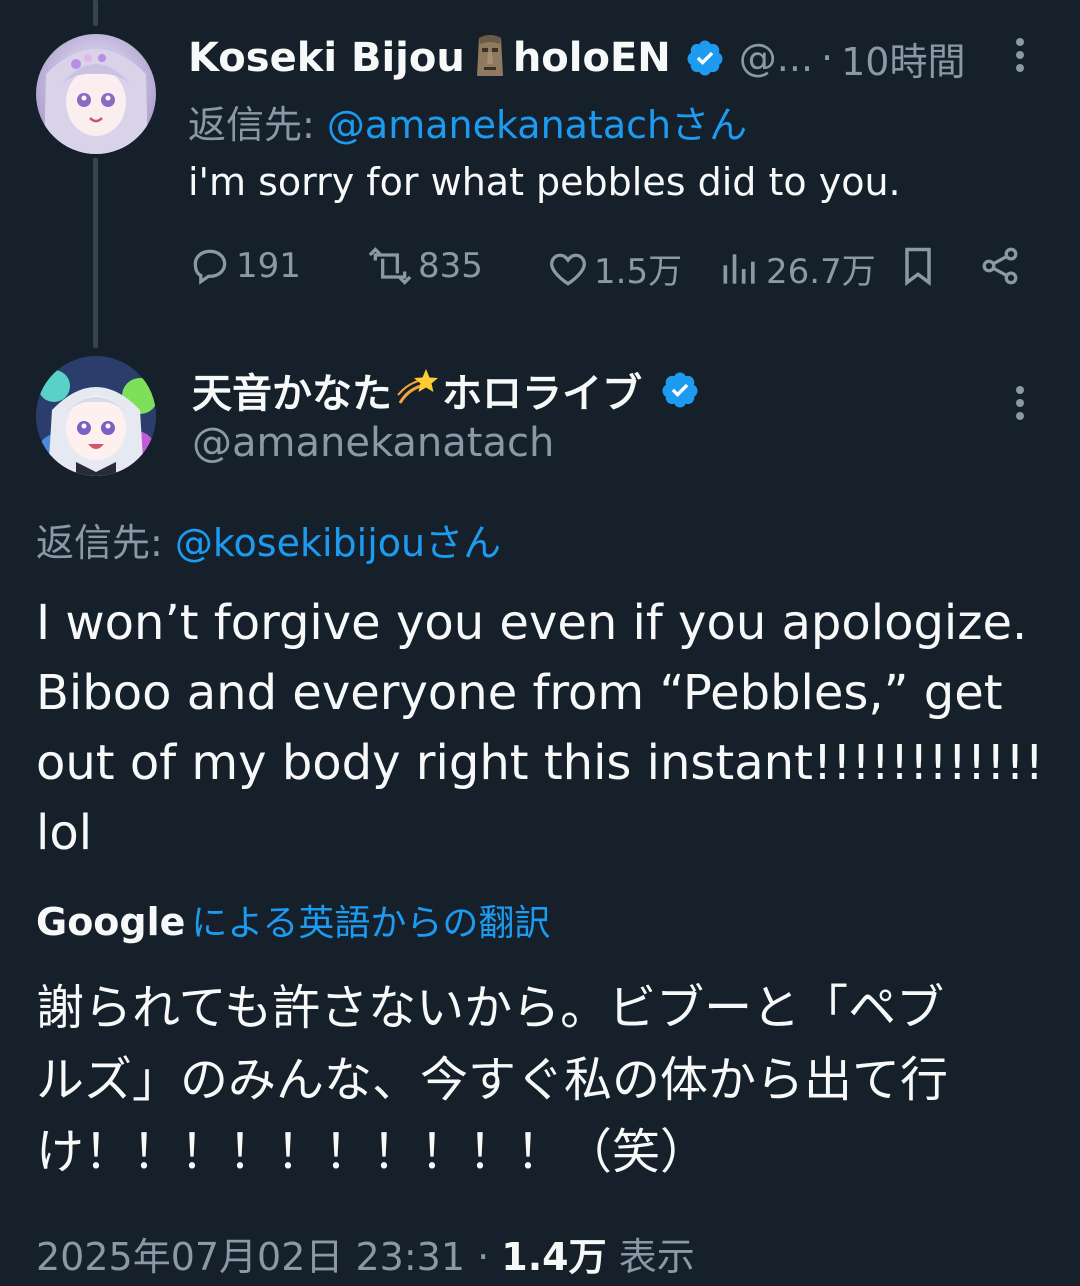 The width and height of the screenshot is (1080, 1286). I want to click on parent-reply-context: 返信先: @amanekanatachさん, so click(467, 121).